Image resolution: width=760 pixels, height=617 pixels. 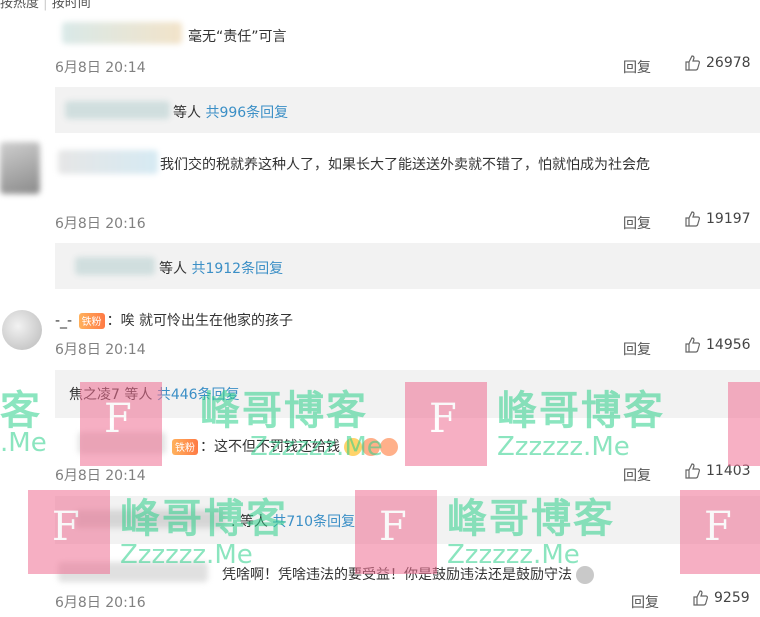 I want to click on top-tabs: 按热度 | 按时间, so click(x=45, y=5).